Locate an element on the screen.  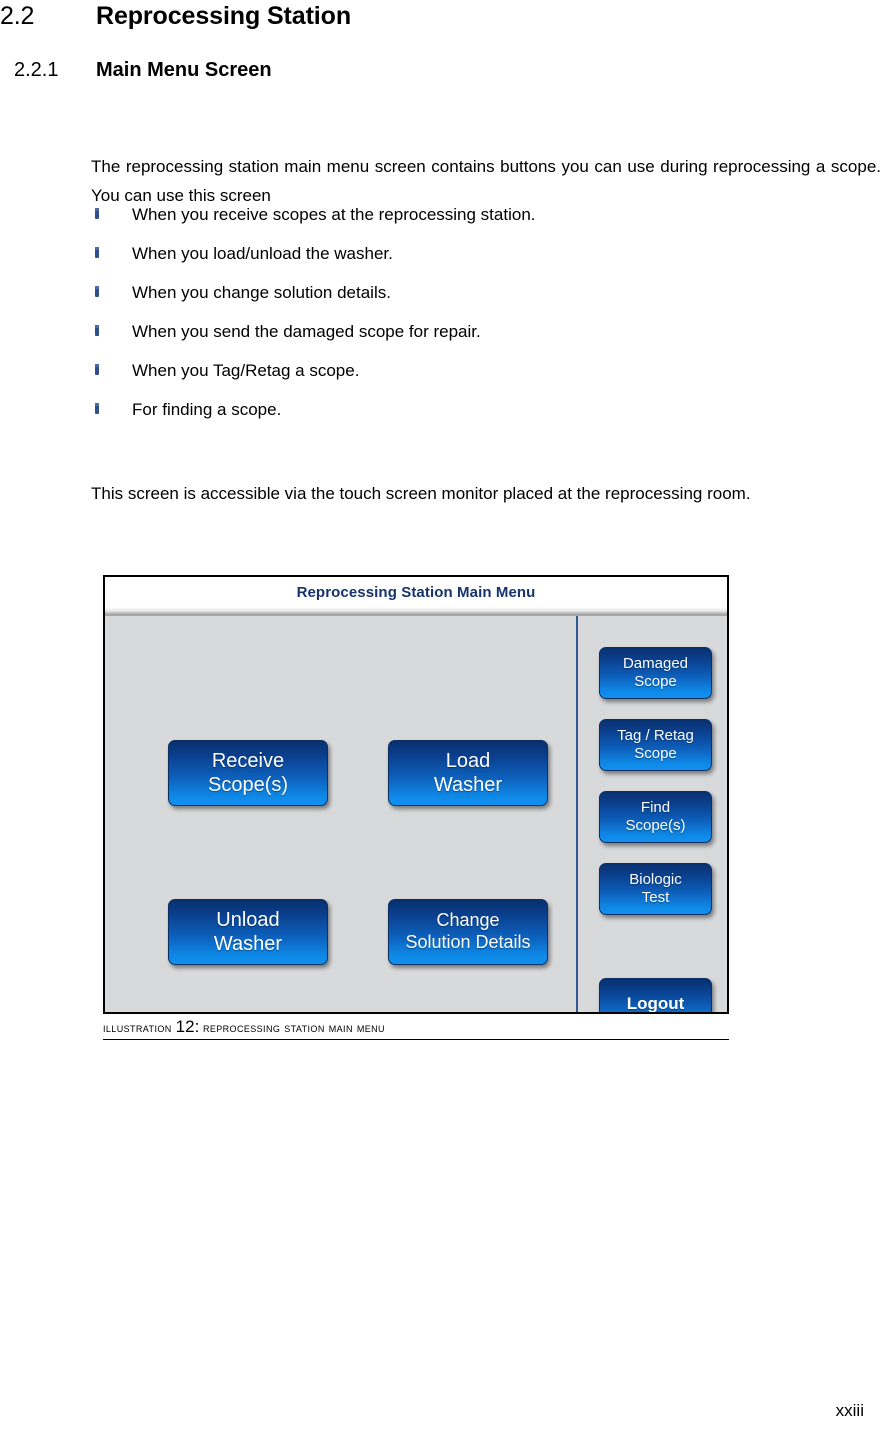
caption-number: 12 is located at coordinates (185, 1026).